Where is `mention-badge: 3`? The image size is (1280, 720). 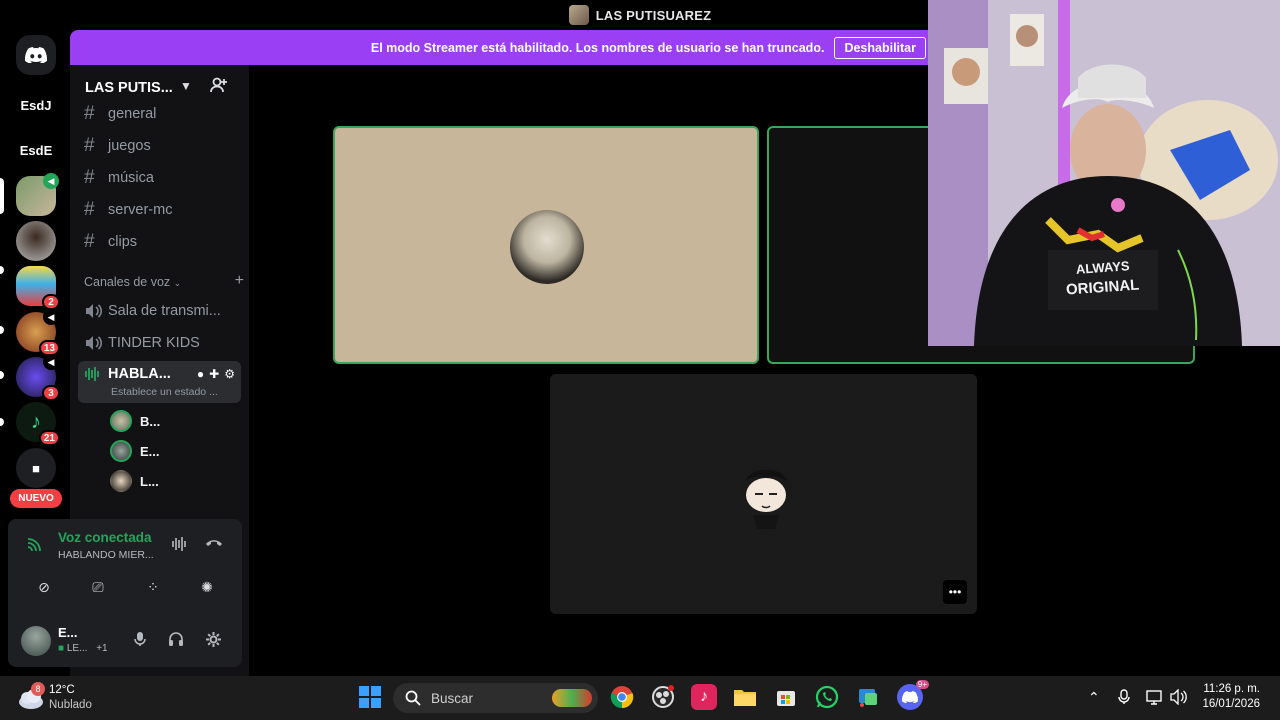
mention-badge: 3 is located at coordinates (51, 393).